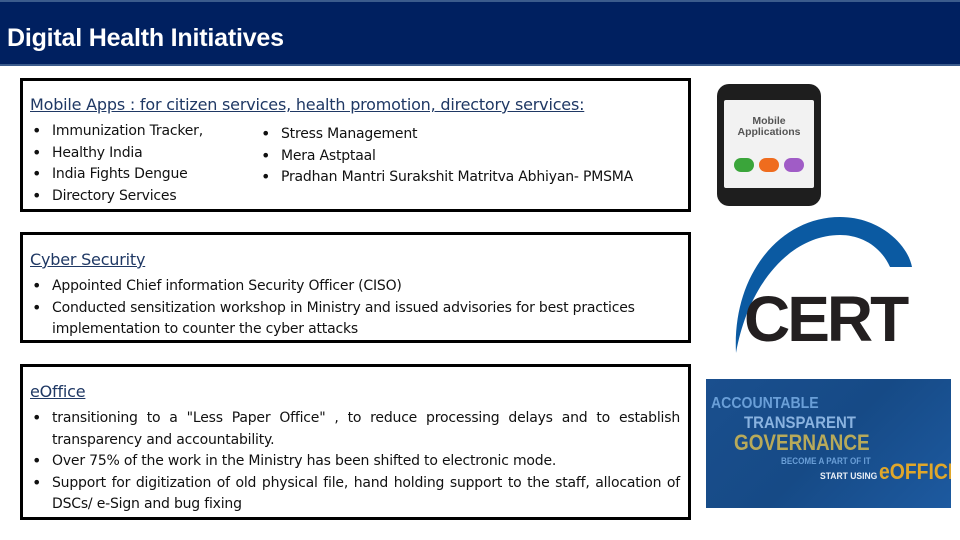 This screenshot has height=540, width=960. I want to click on mobile-applications-image: Mobile Applications, so click(769, 145).